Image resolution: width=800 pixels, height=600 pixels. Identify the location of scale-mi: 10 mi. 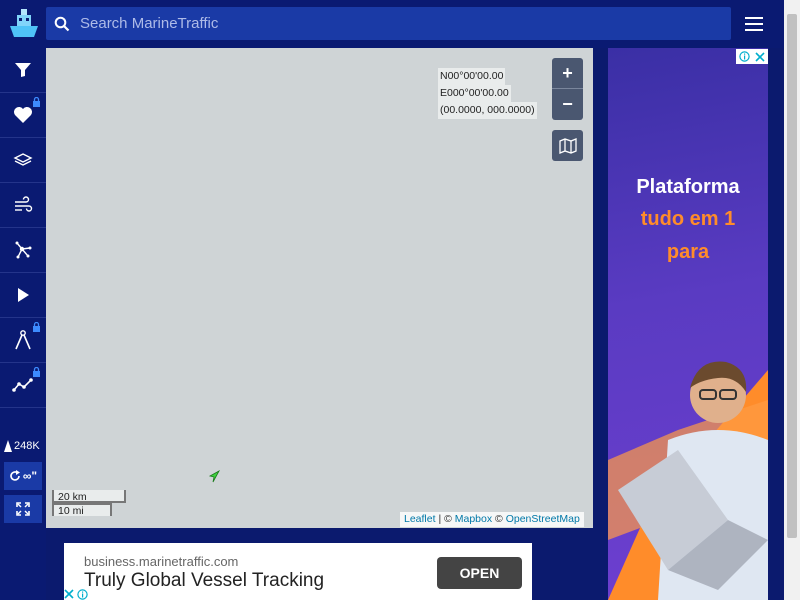
(82, 510).